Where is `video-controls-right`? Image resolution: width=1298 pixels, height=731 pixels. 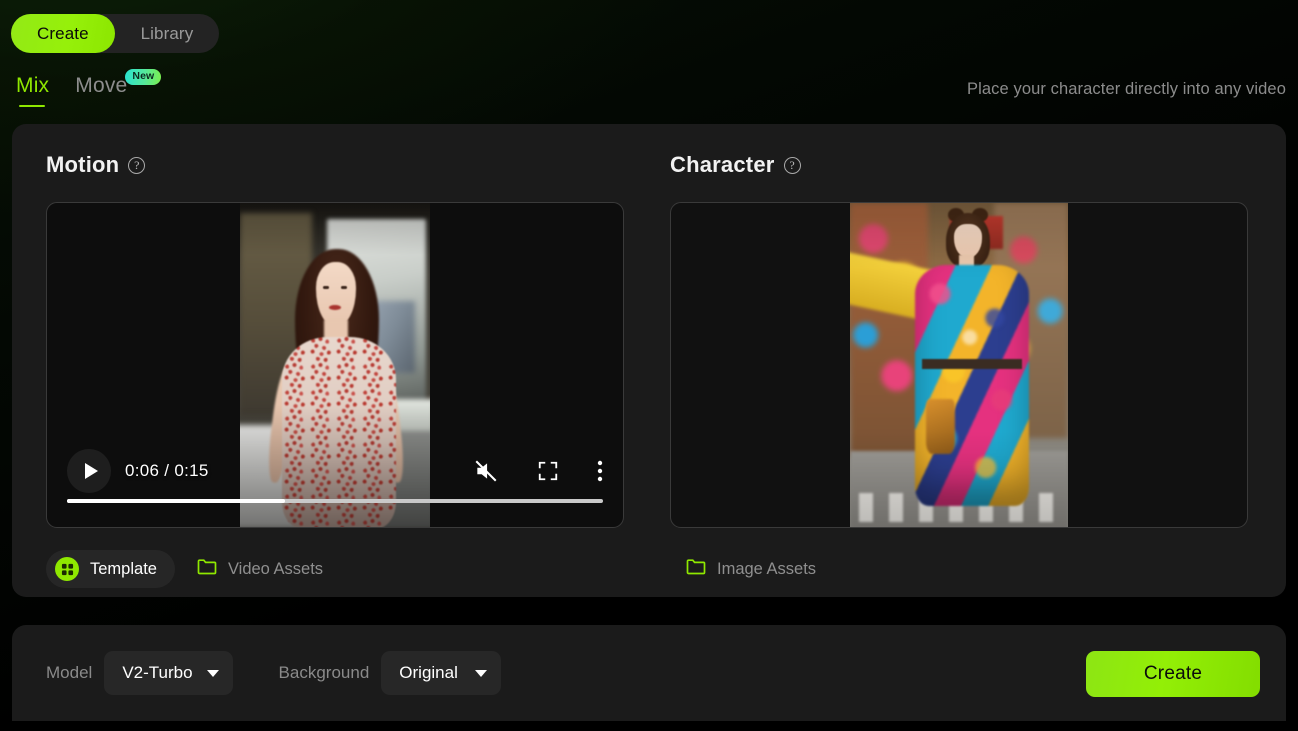 video-controls-right is located at coordinates (538, 471).